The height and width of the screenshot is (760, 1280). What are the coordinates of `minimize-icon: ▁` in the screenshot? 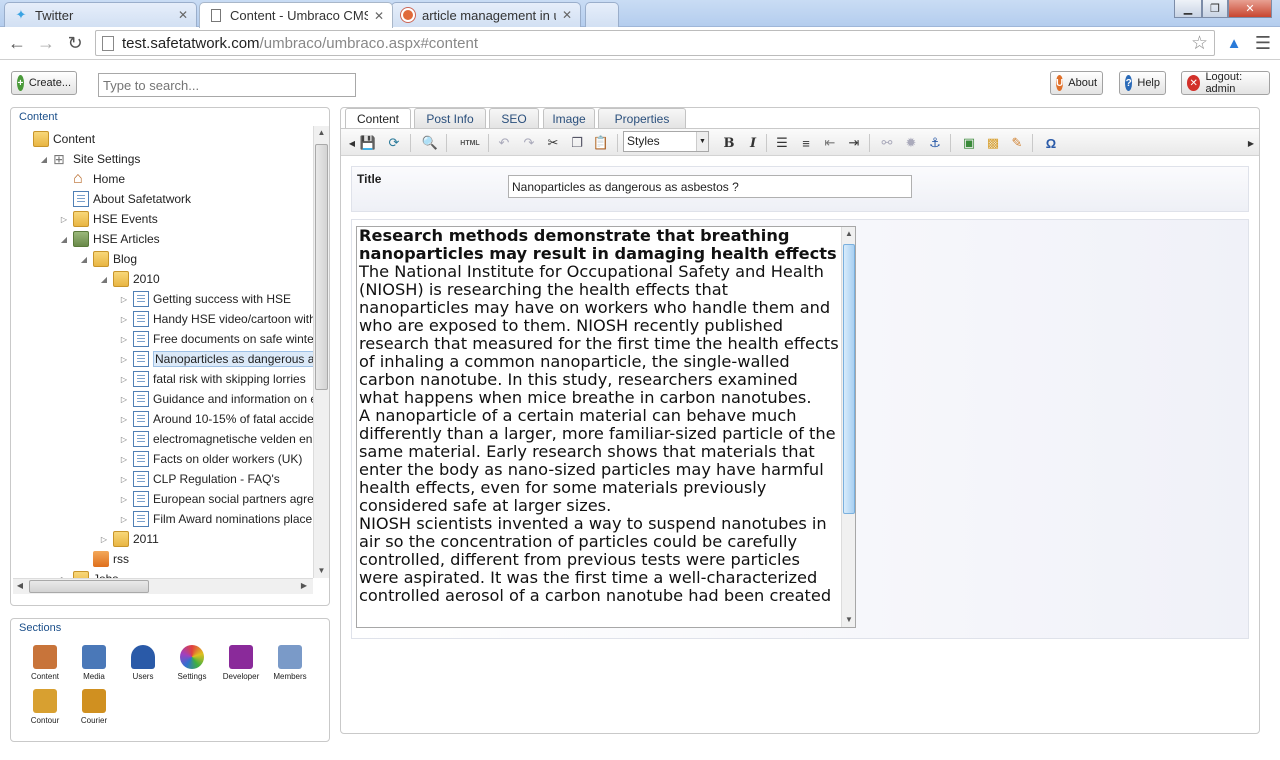 It's located at (1188, 9).